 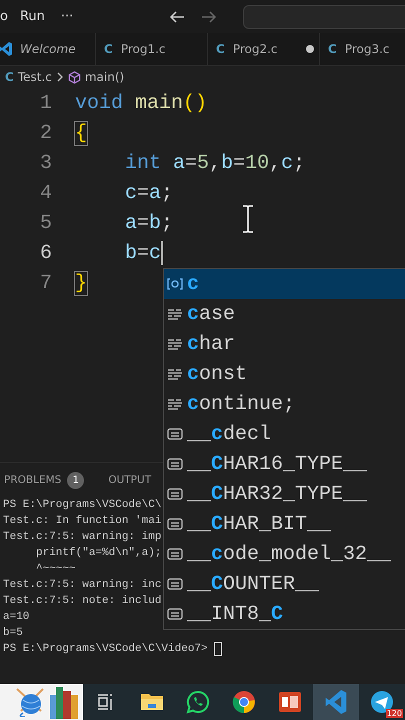 I want to click on suggestion-item: case, so click(x=284, y=314).